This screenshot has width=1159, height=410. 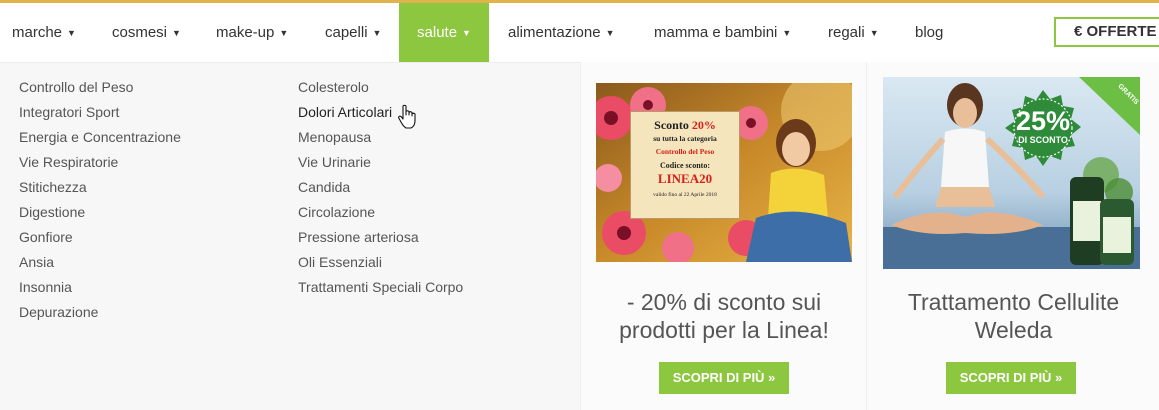 What do you see at coordinates (1043, 140) in the screenshot?
I see `badge-text: DI SCONTO` at bounding box center [1043, 140].